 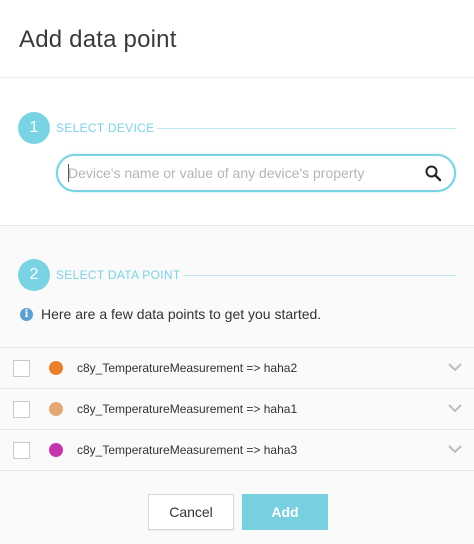 What do you see at coordinates (68, 173) in the screenshot?
I see `text-cursor` at bounding box center [68, 173].